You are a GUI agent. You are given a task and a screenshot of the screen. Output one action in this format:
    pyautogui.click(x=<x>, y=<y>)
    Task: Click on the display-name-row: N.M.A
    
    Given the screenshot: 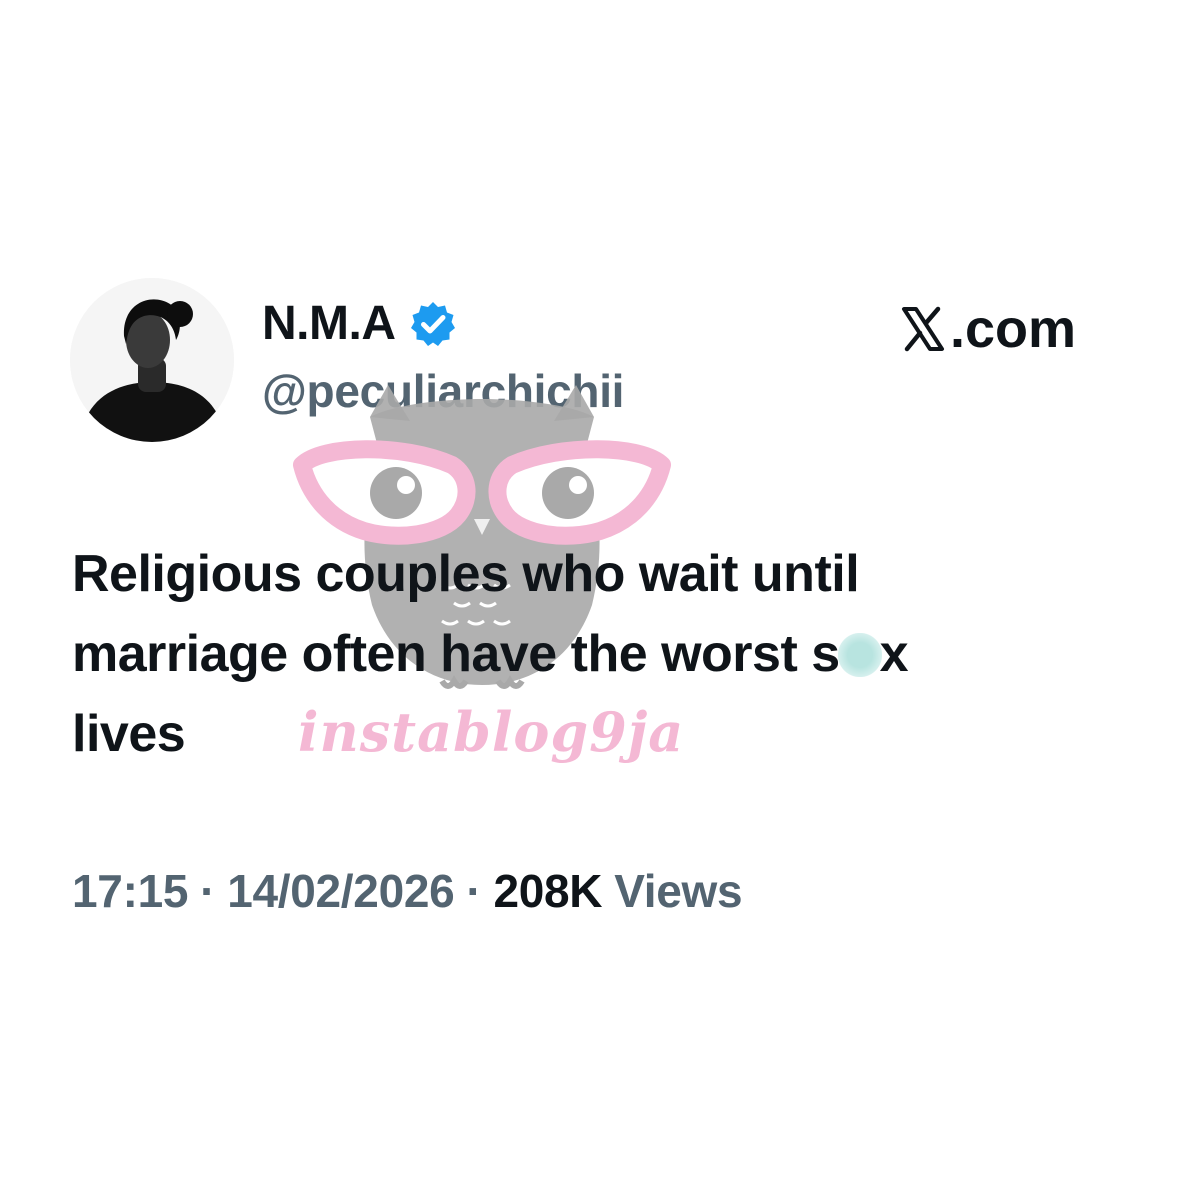 What is the action you would take?
    pyautogui.click(x=359, y=323)
    